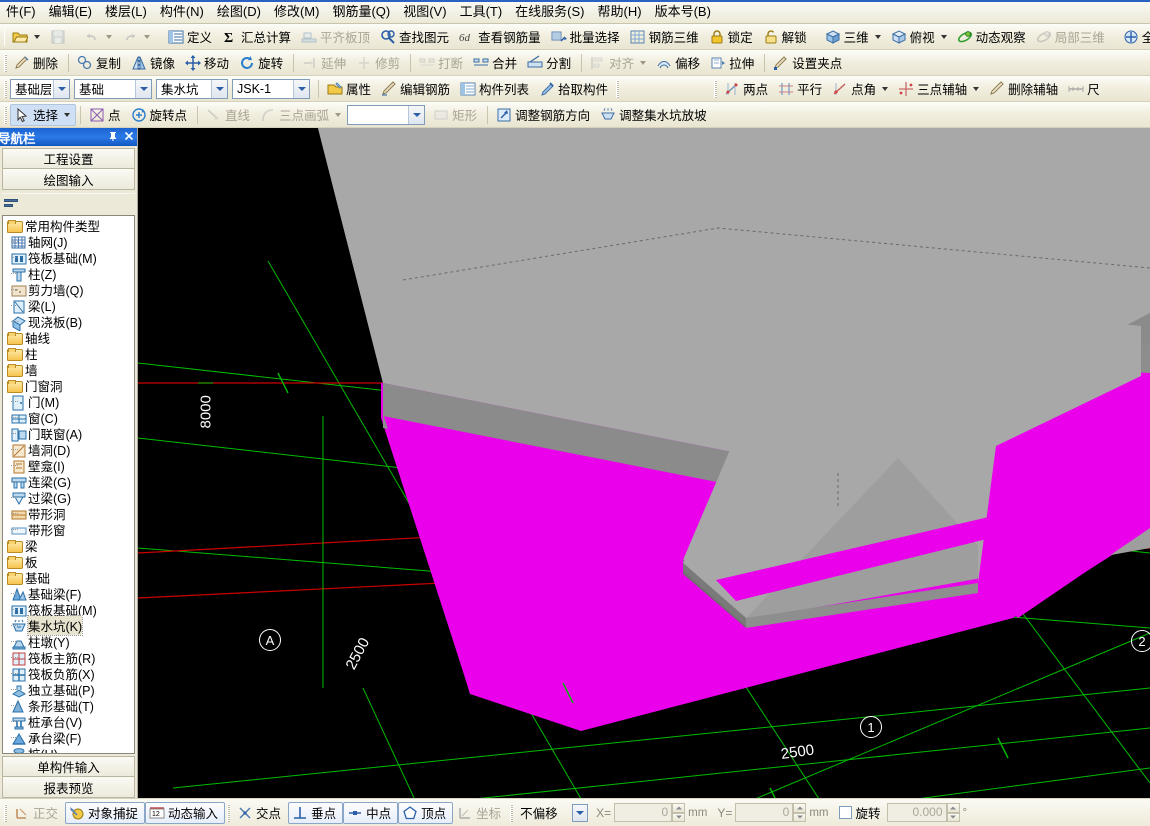 This screenshot has height=826, width=1150. I want to click on tree-item-0: 常用构件类型, so click(68, 226).